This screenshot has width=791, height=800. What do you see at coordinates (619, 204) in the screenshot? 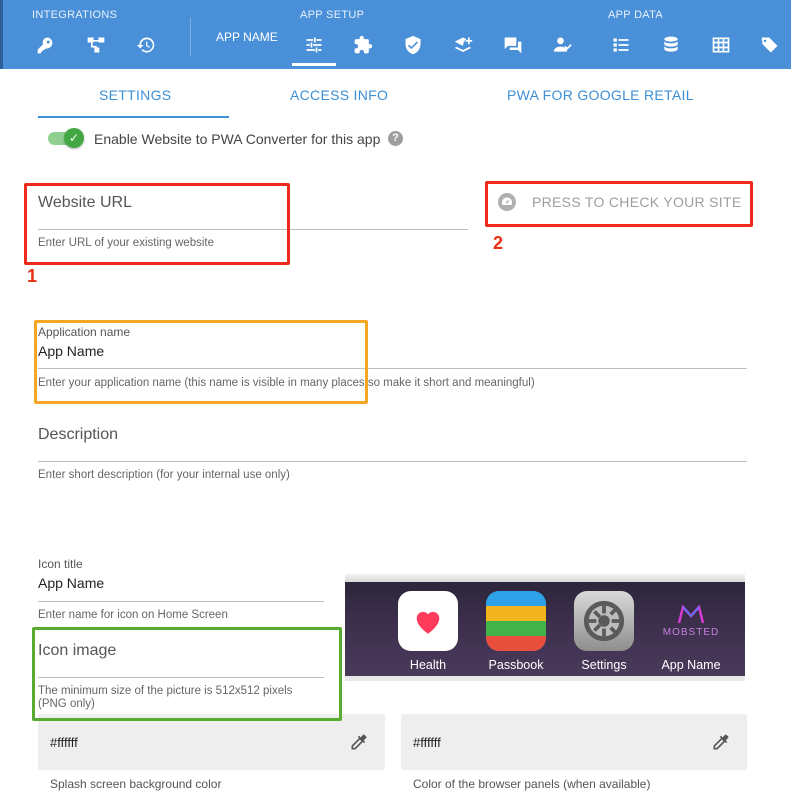
I see `annotation-box-check-site` at bounding box center [619, 204].